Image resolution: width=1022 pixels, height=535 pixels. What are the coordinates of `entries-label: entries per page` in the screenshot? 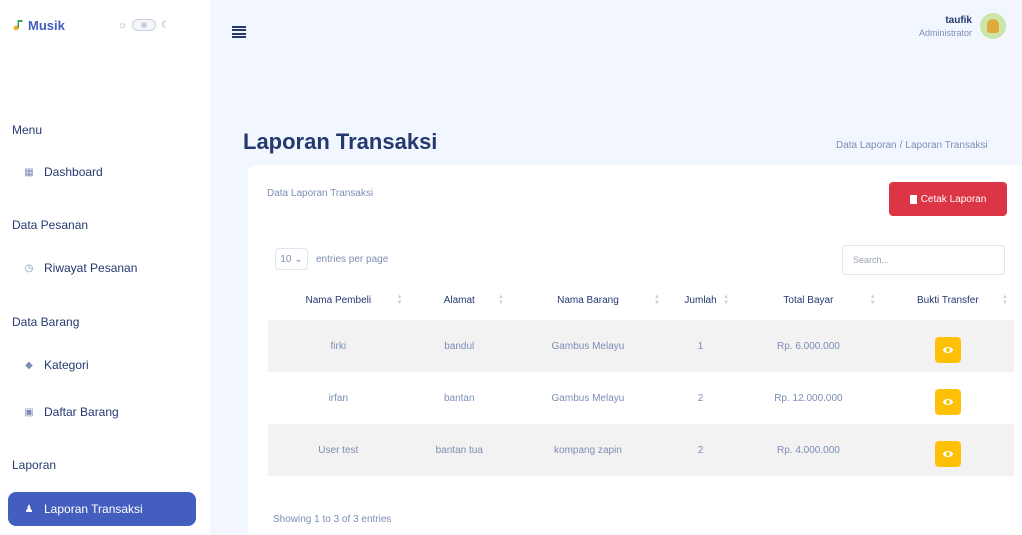 It's located at (352, 259).